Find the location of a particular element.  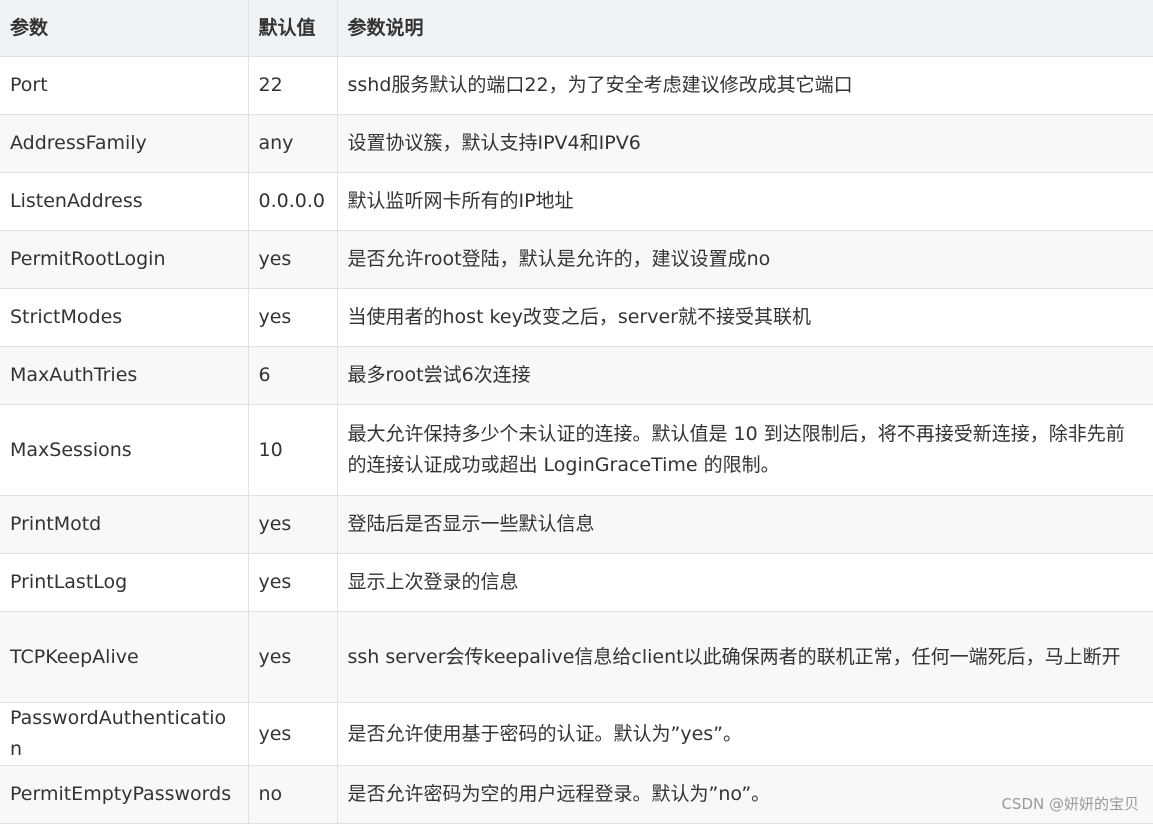

header-default: 默认值 is located at coordinates (293, 28).